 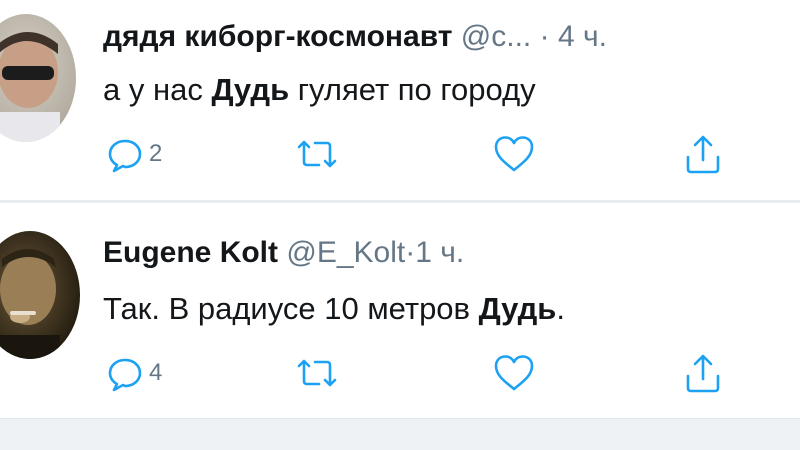 What do you see at coordinates (560, 308) in the screenshot?
I see `tweet-text-end: .` at bounding box center [560, 308].